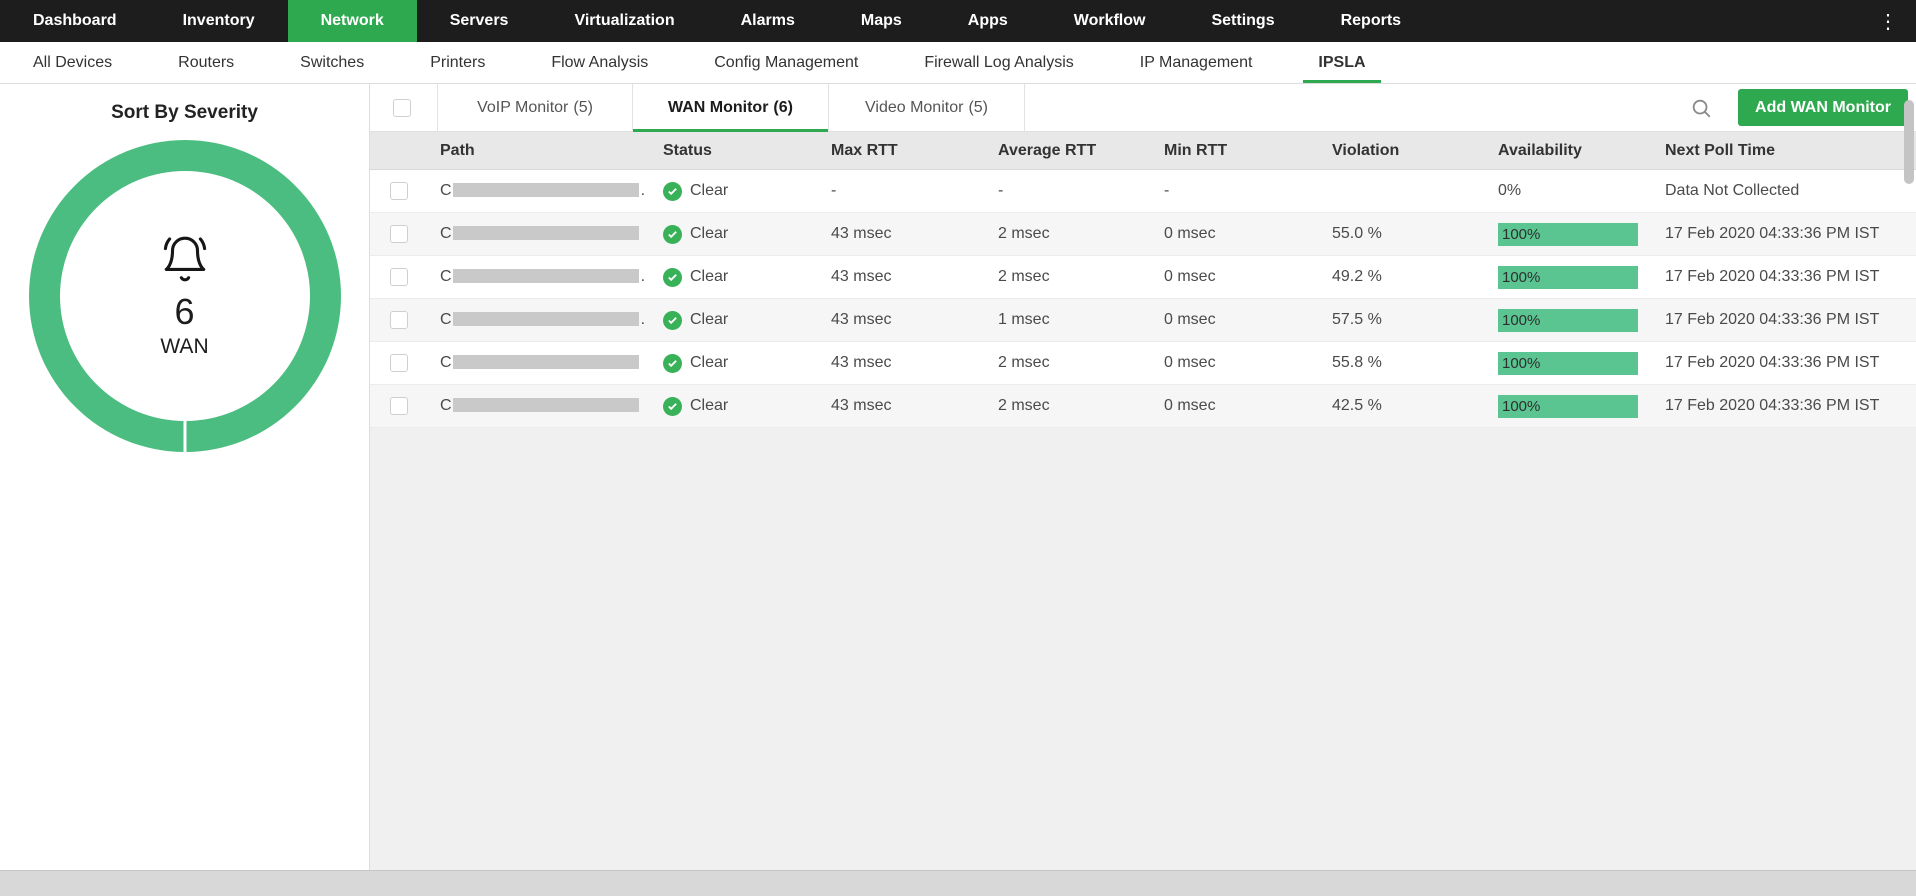 The height and width of the screenshot is (896, 1916). What do you see at coordinates (747, 151) in the screenshot?
I see `column-header-status: Status` at bounding box center [747, 151].